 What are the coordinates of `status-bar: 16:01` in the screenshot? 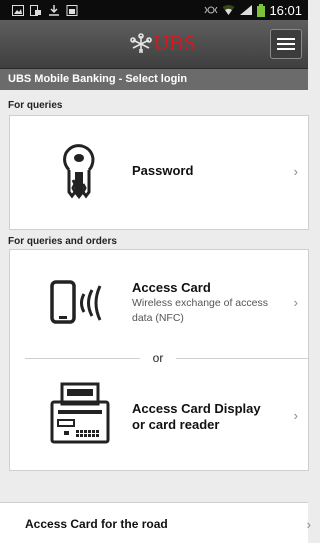 It's located at (154, 10).